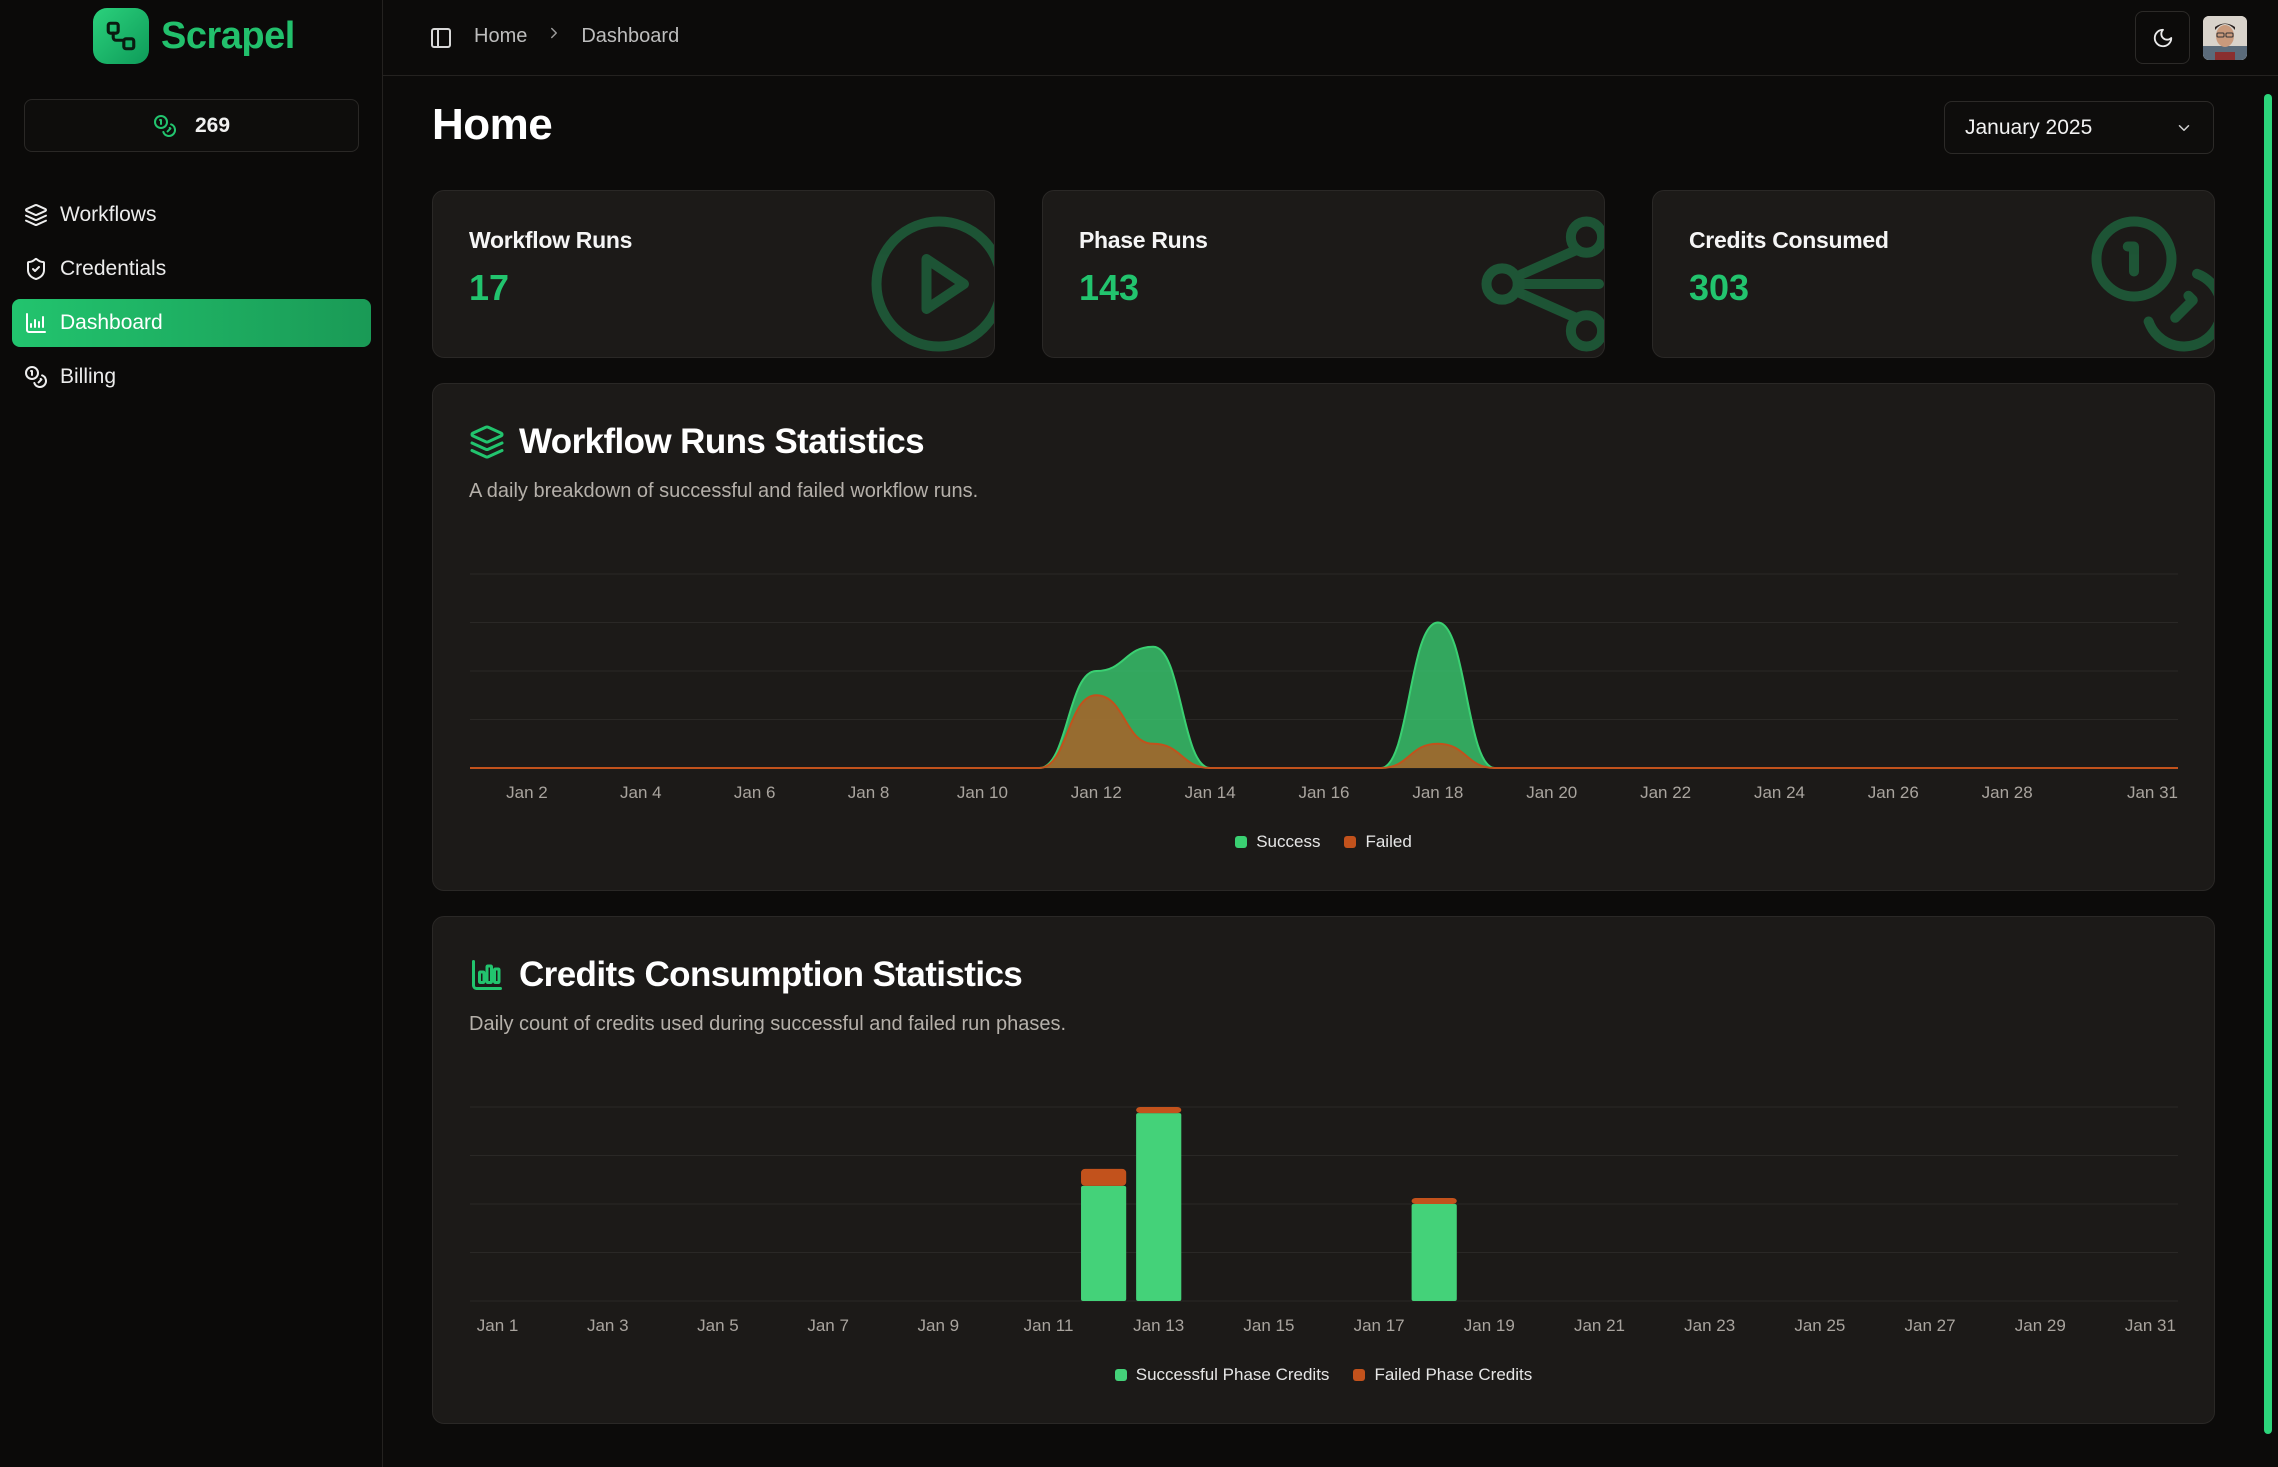 The image size is (2278, 1467). What do you see at coordinates (1323, 274) in the screenshot?
I see `stat-card-phase-runs: Phase Runs 143` at bounding box center [1323, 274].